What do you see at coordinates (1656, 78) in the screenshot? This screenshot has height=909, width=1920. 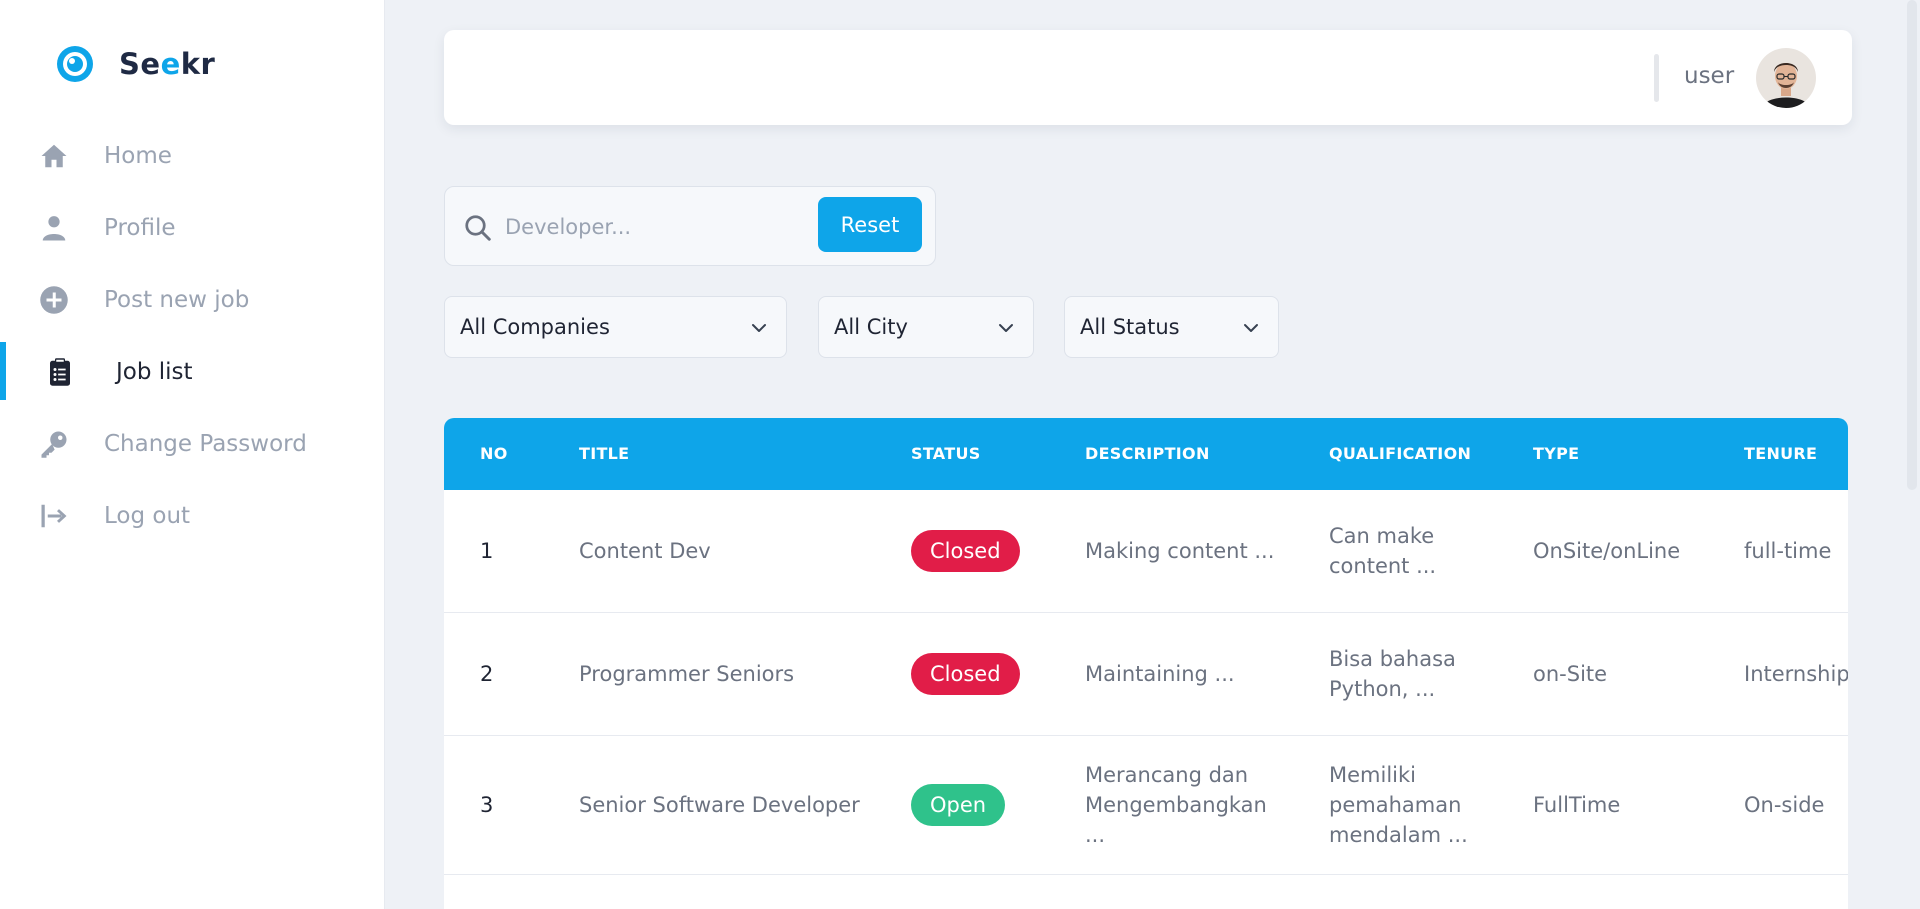 I see `header-divider` at bounding box center [1656, 78].